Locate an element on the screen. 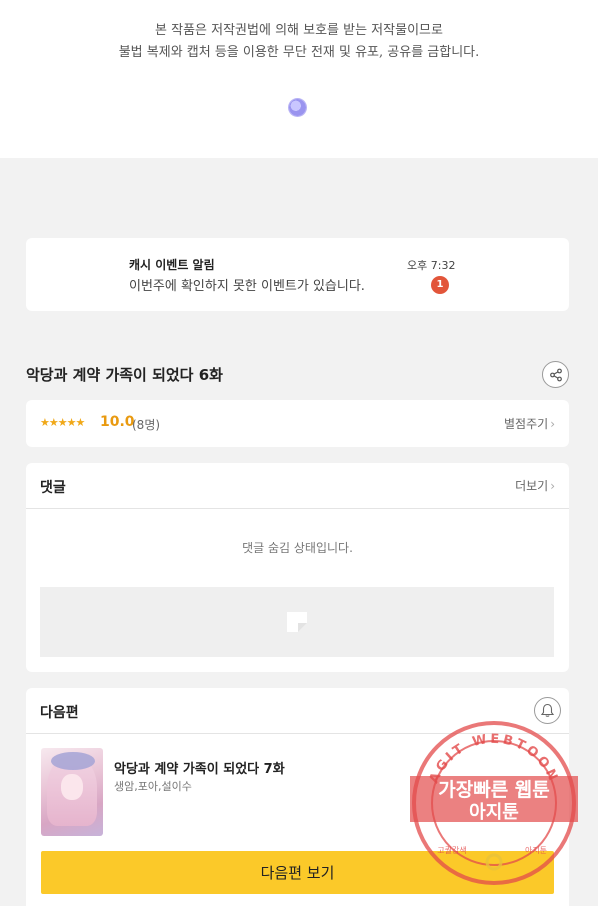 The width and height of the screenshot is (598, 906). event-time: 오후 7:32 is located at coordinates (431, 265).